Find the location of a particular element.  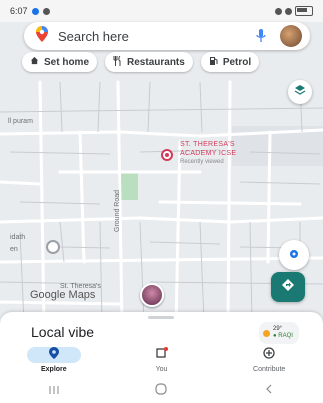

my-location-button is located at coordinates (294, 255).